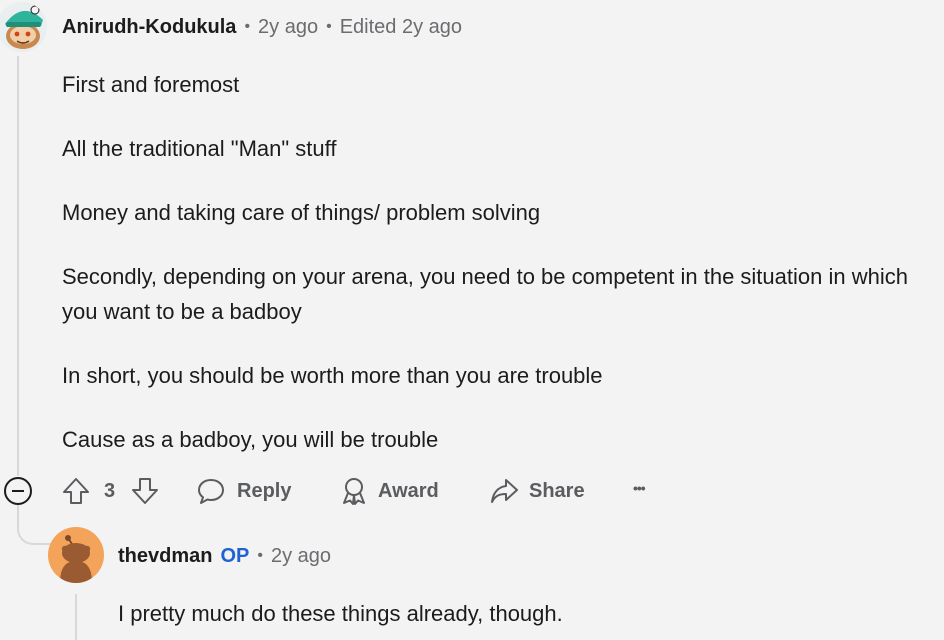 The height and width of the screenshot is (640, 944). Describe the element at coordinates (165, 556) in the screenshot. I see `reply-author-link: thevdman` at that location.